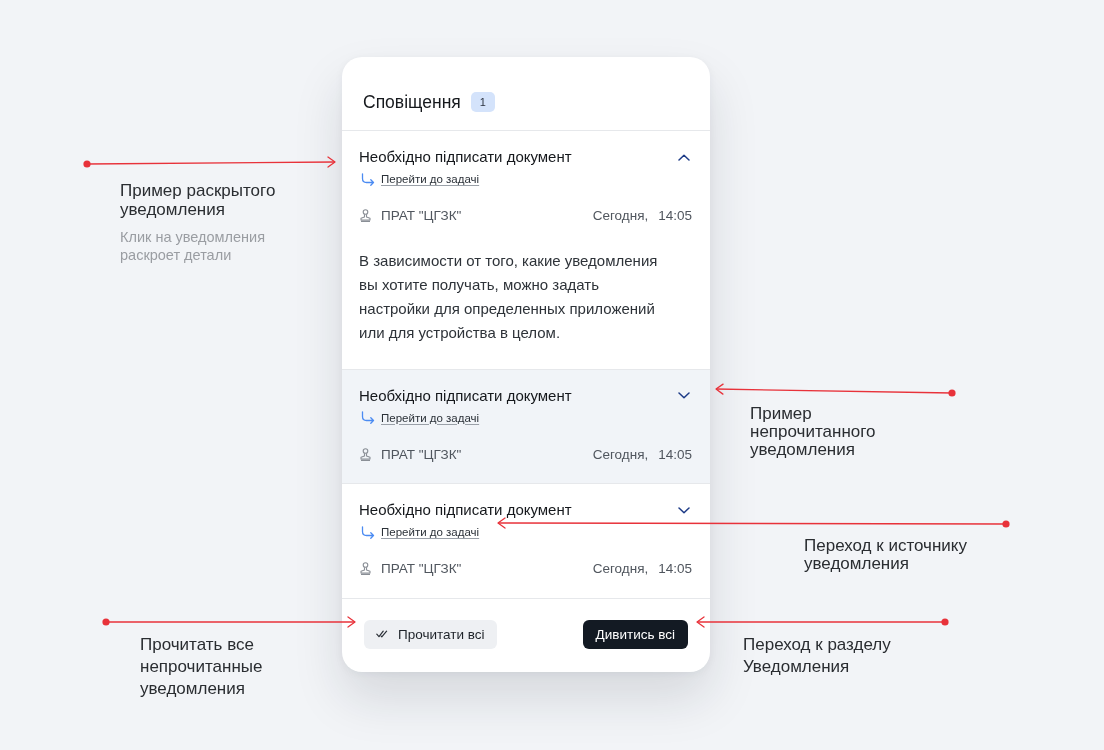 The image size is (1104, 750). I want to click on annotation-text: Пример непрочитанного уведомления, so click(813, 432).